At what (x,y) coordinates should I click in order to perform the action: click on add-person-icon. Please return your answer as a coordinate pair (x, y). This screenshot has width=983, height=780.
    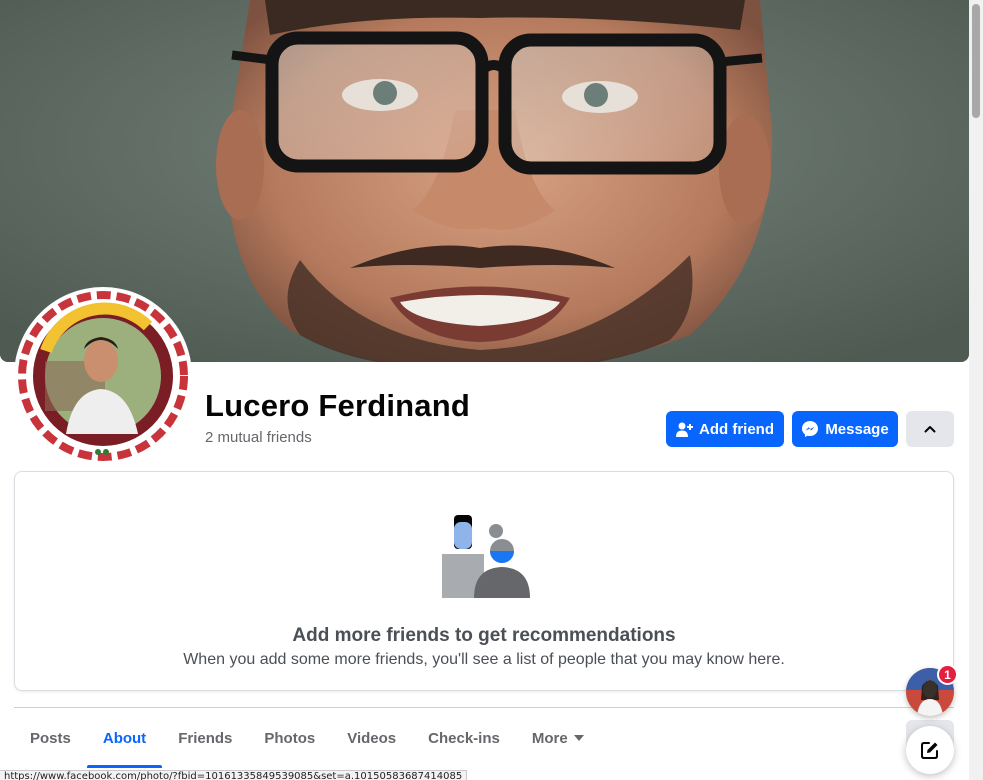
    Looking at the image, I should click on (684, 429).